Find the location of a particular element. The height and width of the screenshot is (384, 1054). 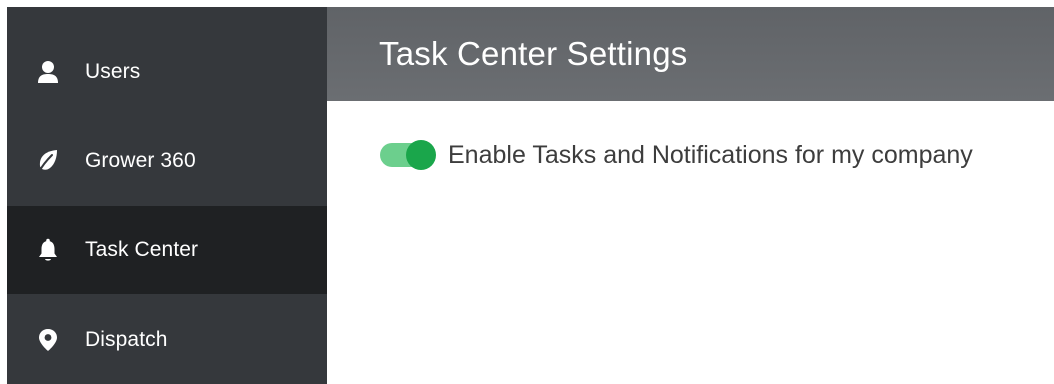

sidebar-item-task-center: Task Center is located at coordinates (167, 250).